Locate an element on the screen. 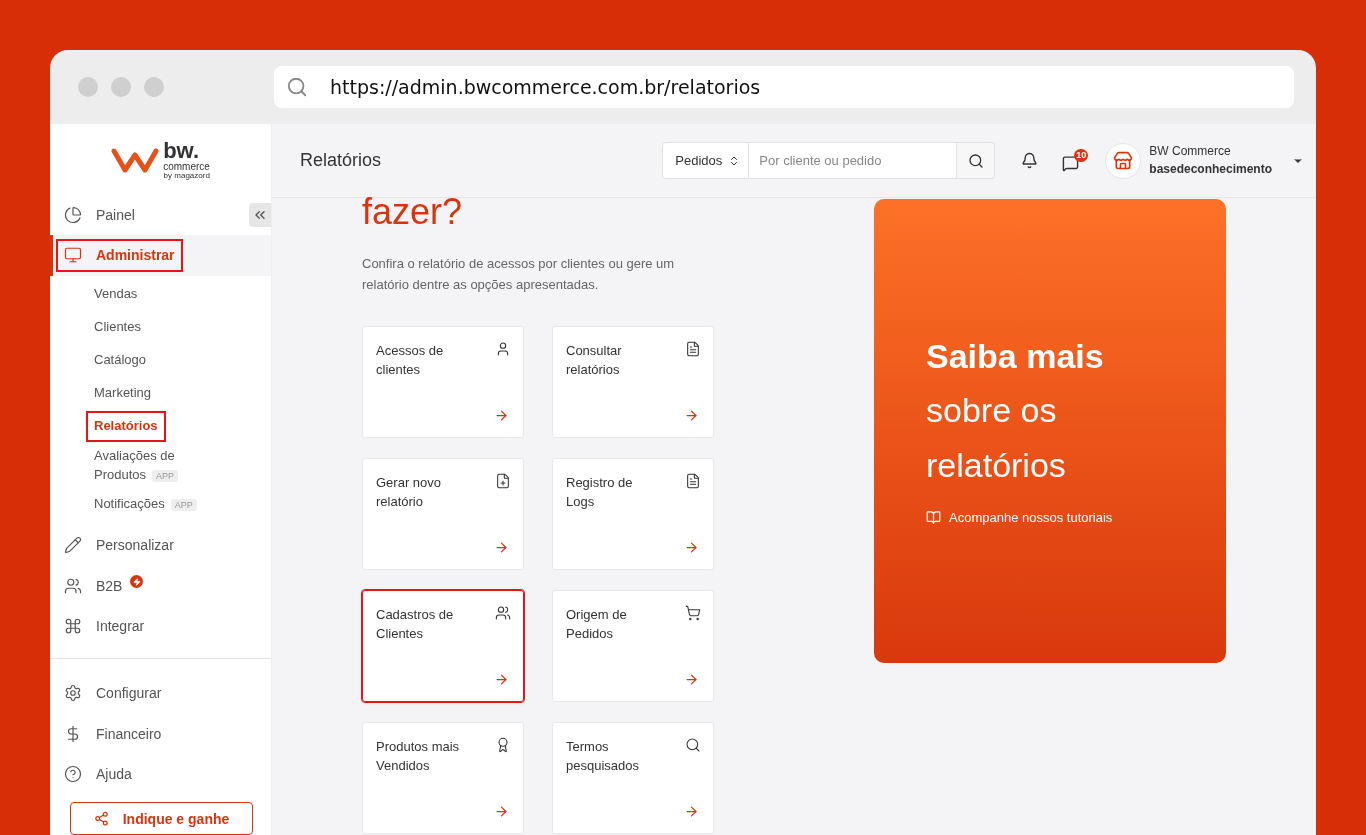 The height and width of the screenshot is (835, 1366). message-count: 10 is located at coordinates (1081, 155).